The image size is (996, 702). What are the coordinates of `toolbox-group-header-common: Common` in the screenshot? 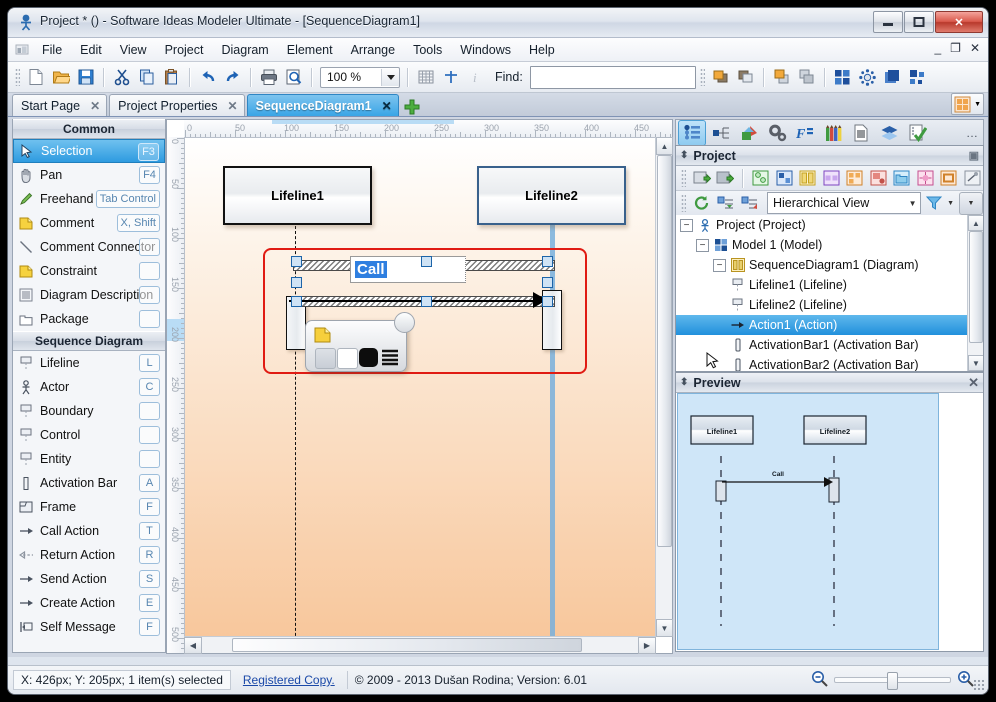 It's located at (89, 129).